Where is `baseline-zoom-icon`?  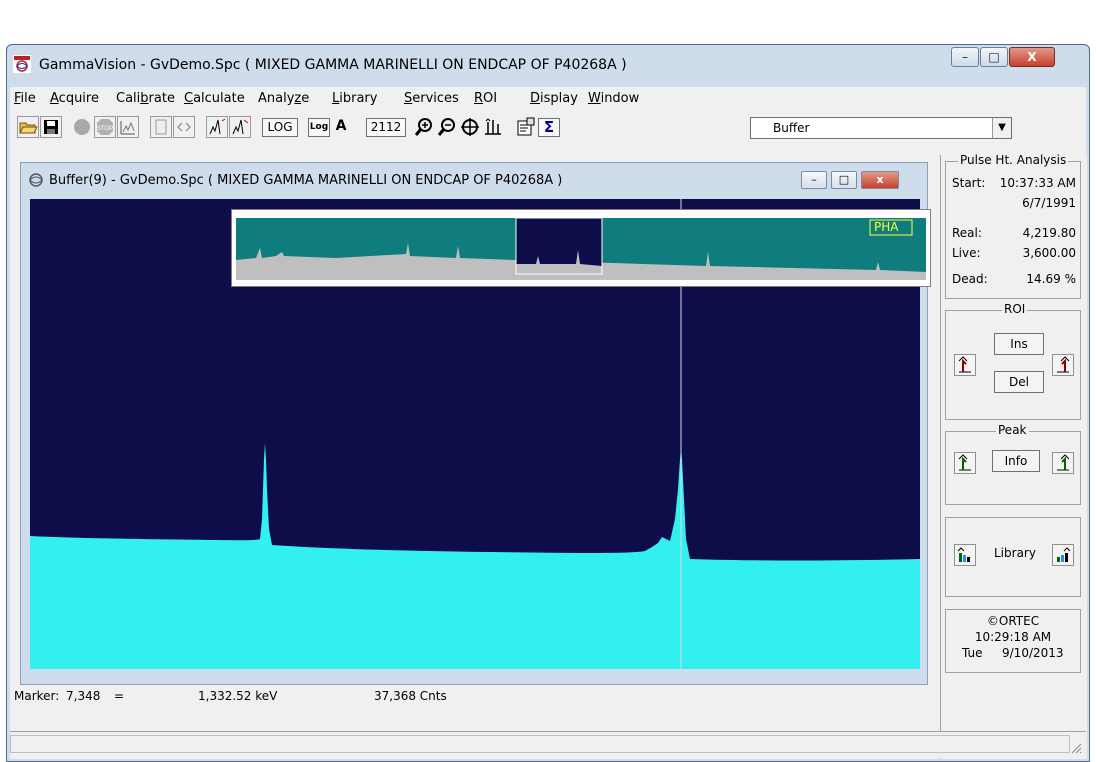 baseline-zoom-icon is located at coordinates (493, 127).